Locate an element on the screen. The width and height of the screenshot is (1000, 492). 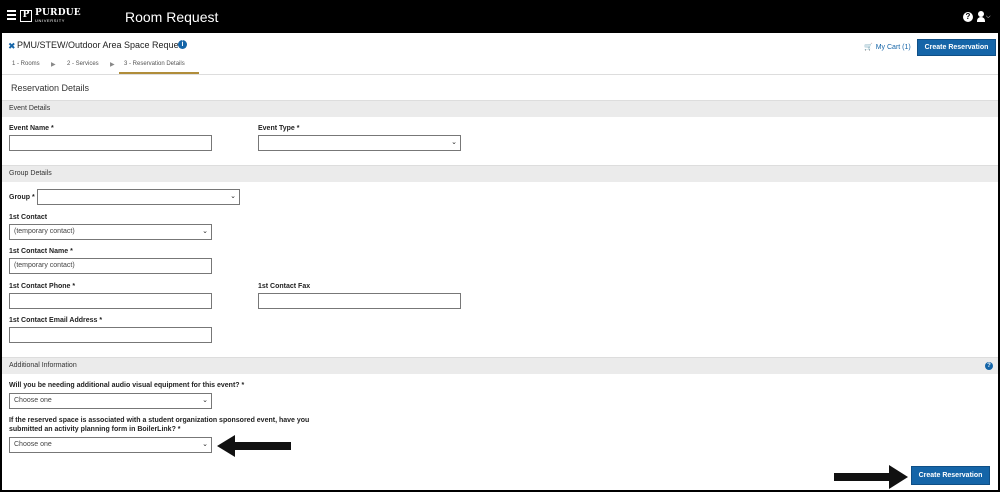
top-bar: P PURDUE UNIVERSITY Room Request ? ⌵ is located at coordinates (500, 17).